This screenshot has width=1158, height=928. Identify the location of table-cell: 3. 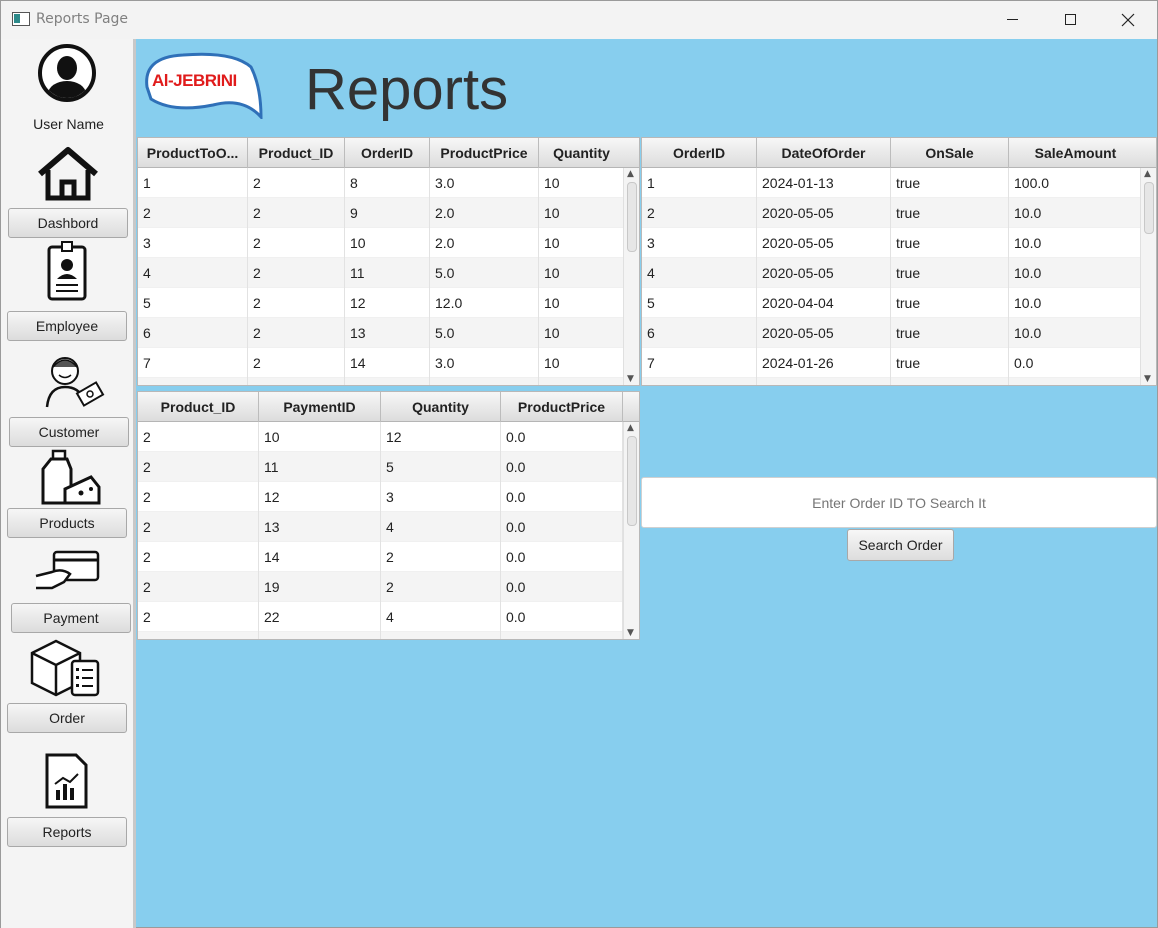
(441, 497).